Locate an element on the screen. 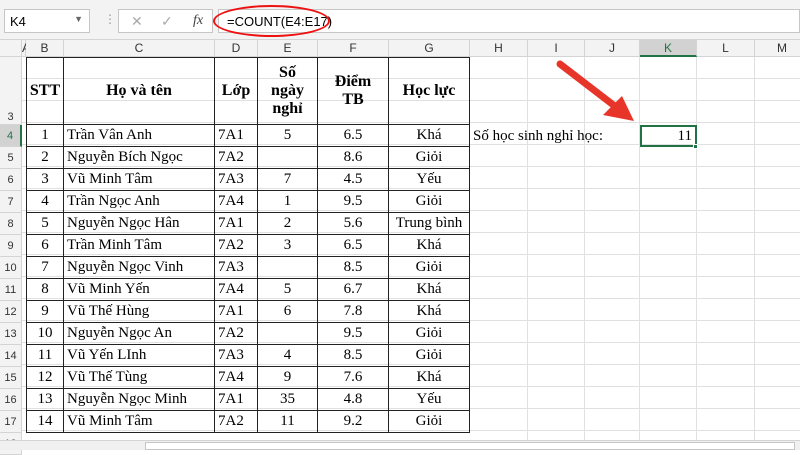  scrollbar-thumb is located at coordinates (470, 446).